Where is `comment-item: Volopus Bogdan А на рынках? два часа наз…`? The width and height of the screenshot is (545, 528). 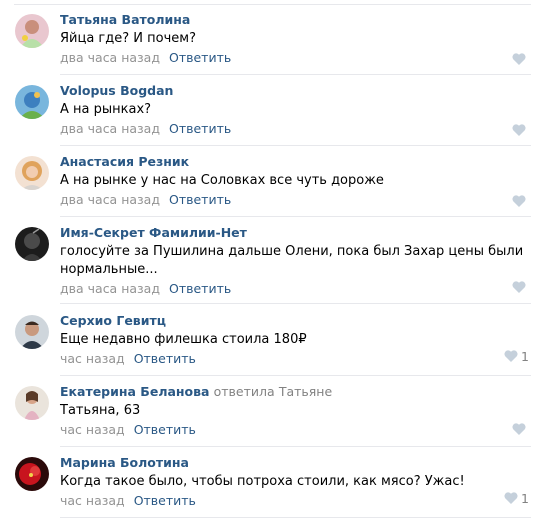
comment-item: Volopus Bogdan А на рынках? два часа наз… is located at coordinates (272, 114).